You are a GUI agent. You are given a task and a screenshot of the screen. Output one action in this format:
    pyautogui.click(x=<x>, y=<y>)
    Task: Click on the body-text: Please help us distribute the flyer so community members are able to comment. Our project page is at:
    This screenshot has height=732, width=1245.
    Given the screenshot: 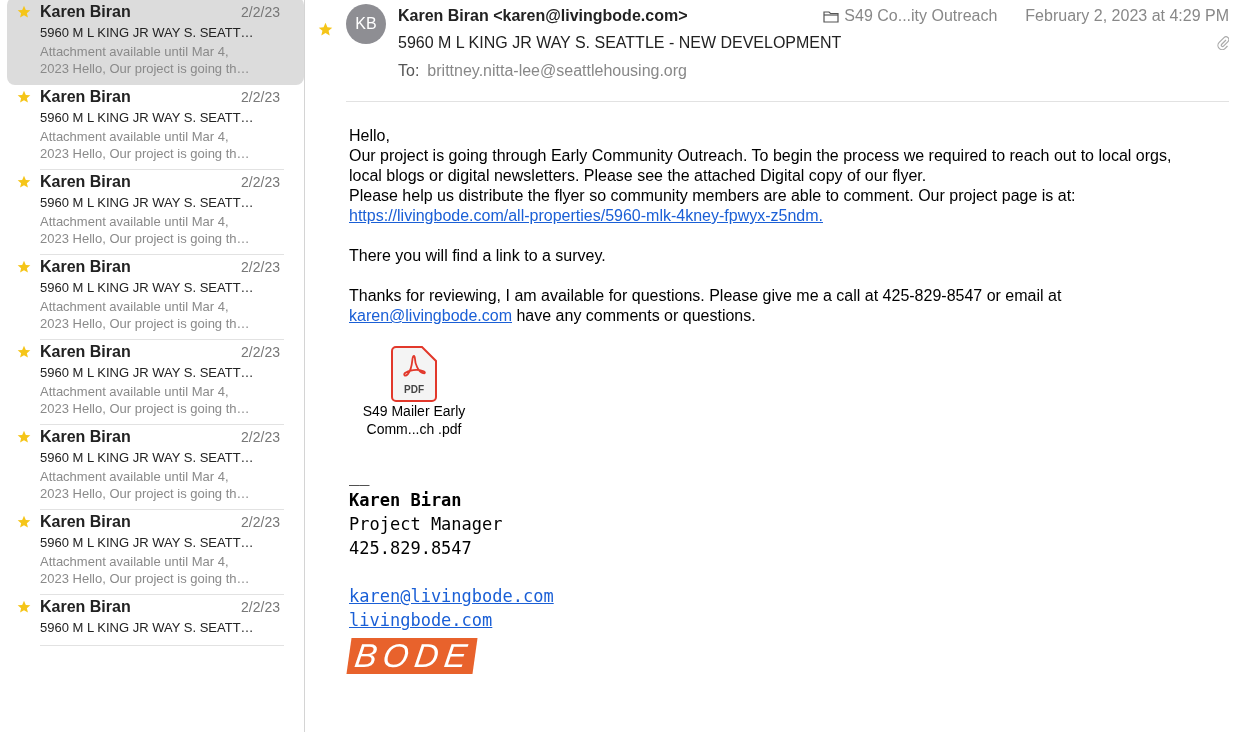 What is the action you would take?
    pyautogui.click(x=713, y=196)
    